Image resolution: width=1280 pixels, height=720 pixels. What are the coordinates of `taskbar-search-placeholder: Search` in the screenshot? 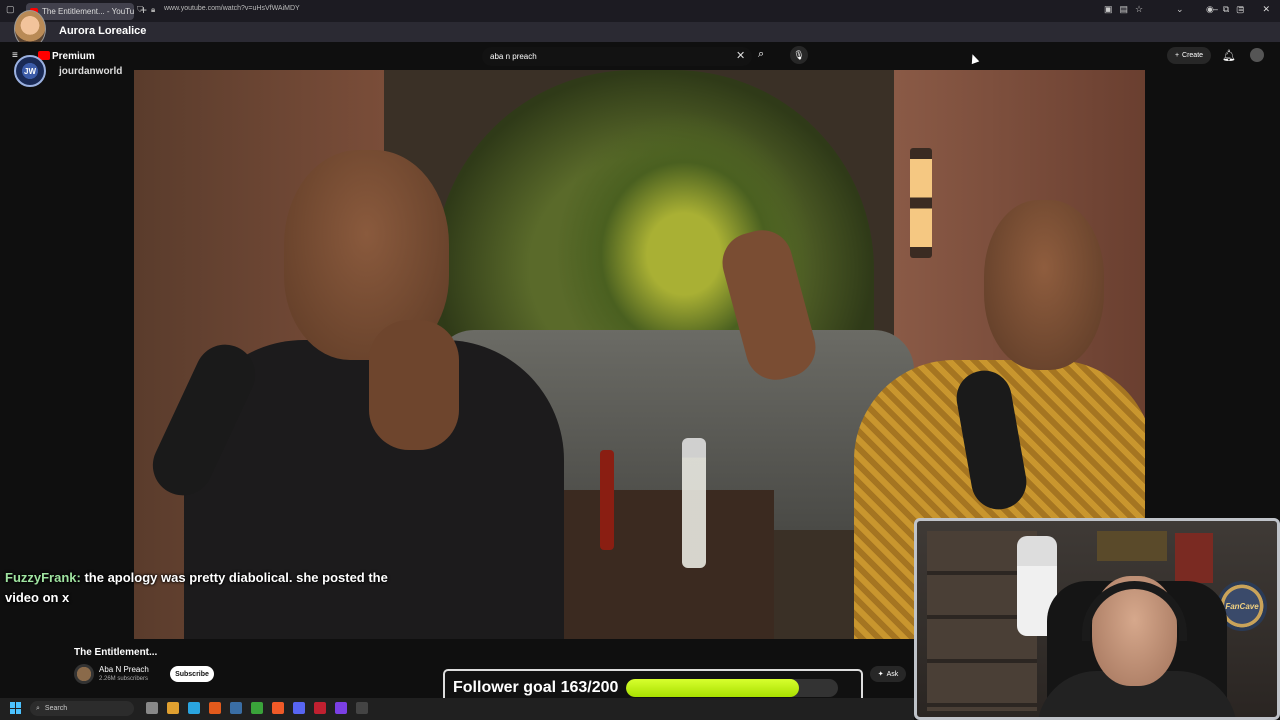 It's located at (56, 708).